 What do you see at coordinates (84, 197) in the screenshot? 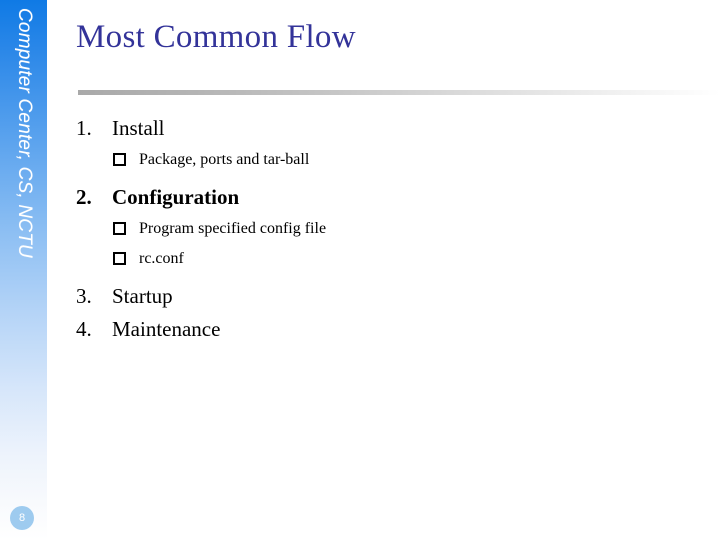
I see `outline-number: 2.` at bounding box center [84, 197].